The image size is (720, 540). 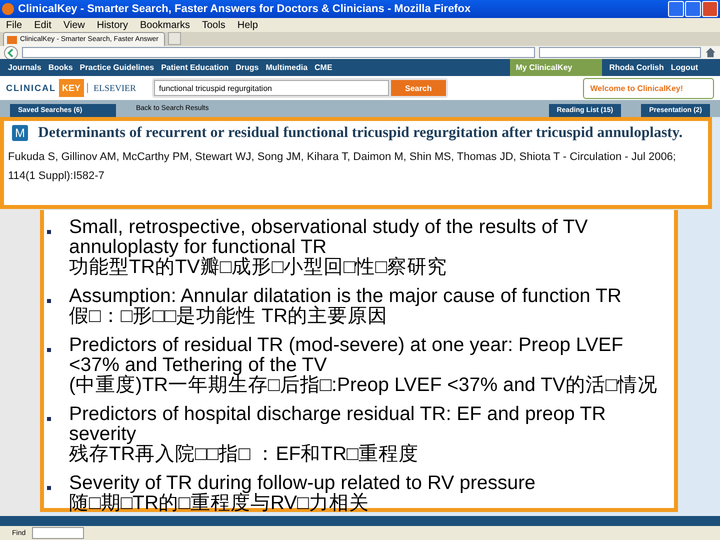 What do you see at coordinates (12, 40) in the screenshot?
I see `site-icon` at bounding box center [12, 40].